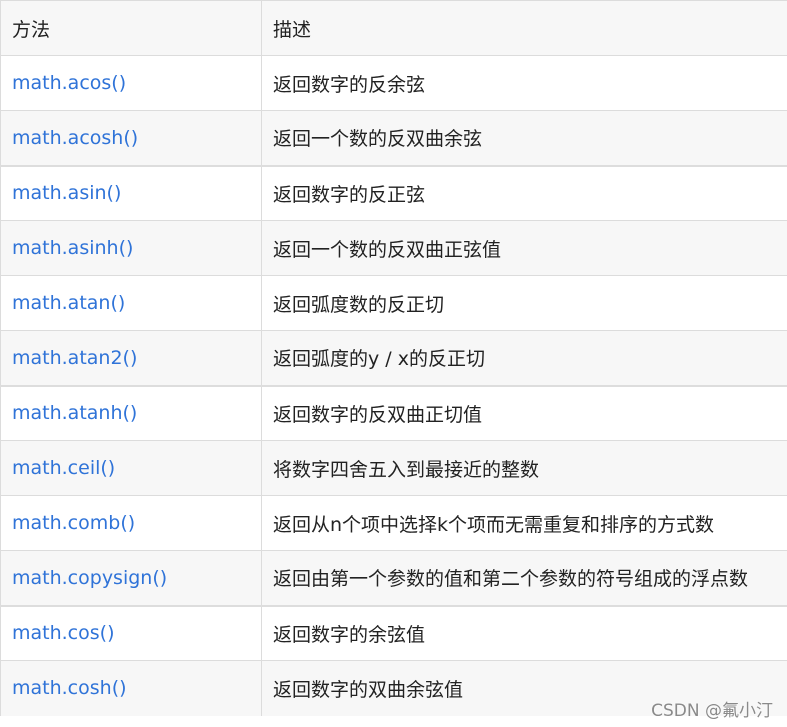  I want to click on method-cell: math.comb(), so click(131, 523).